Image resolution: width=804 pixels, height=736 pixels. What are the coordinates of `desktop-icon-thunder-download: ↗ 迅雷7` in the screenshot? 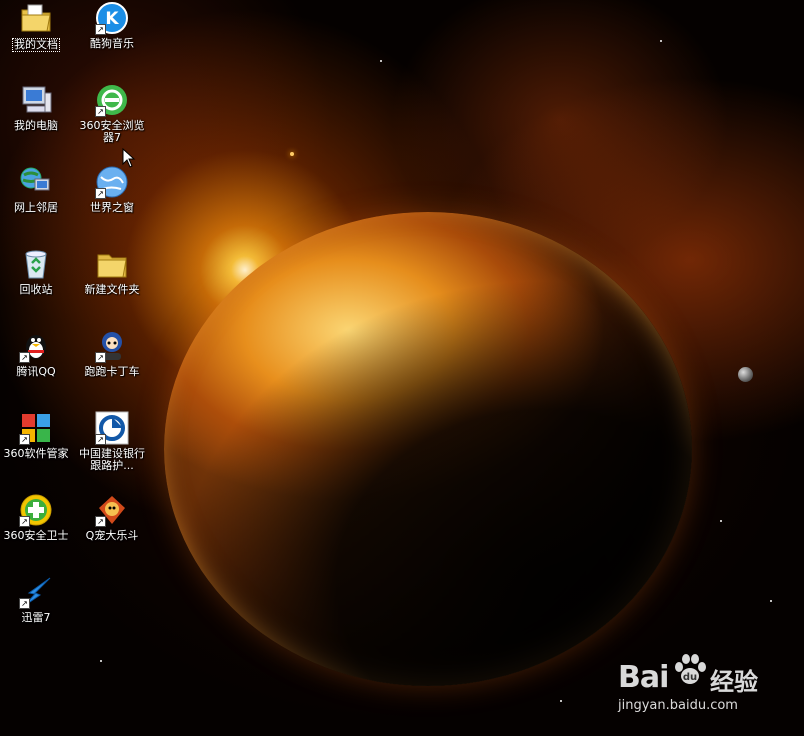 It's located at (37, 599).